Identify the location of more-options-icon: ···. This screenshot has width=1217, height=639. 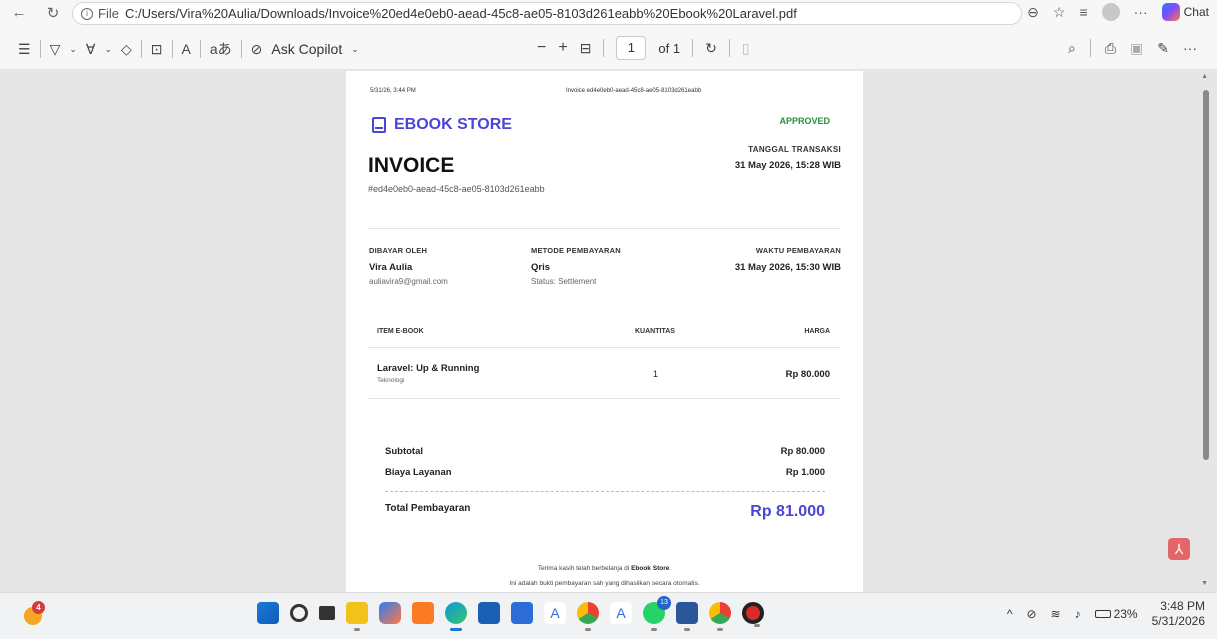
(1190, 48).